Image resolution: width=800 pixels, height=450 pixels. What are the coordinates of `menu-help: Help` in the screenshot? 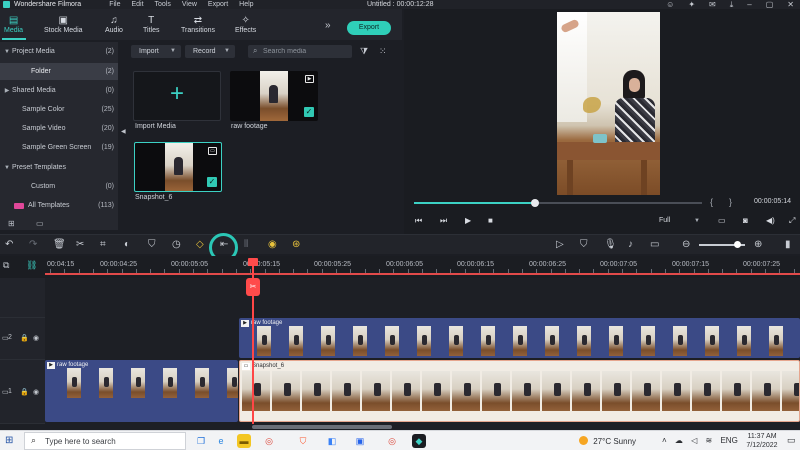 It's located at (246, 4).